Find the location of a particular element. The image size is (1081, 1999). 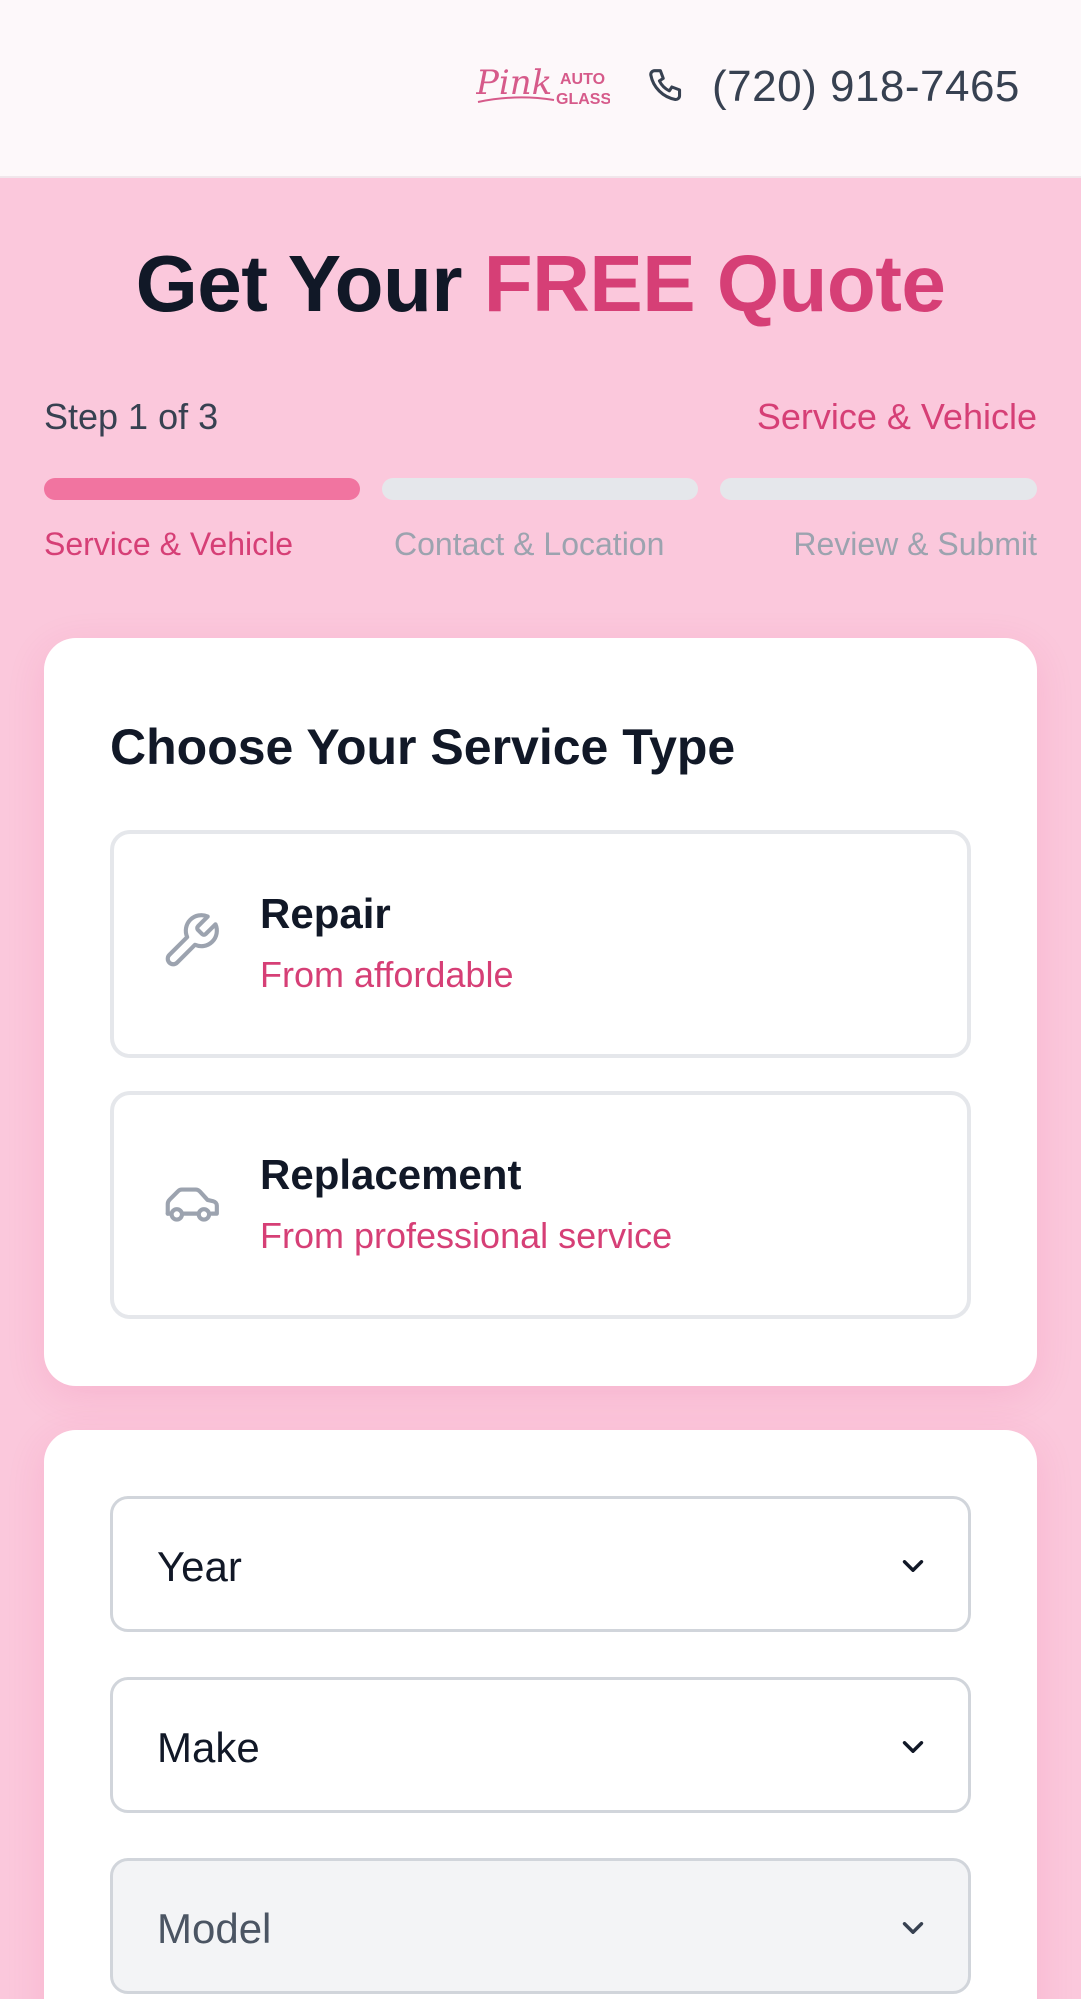

pink-auto-glass-logo: Pink AUTO GLASS is located at coordinates (543, 85).